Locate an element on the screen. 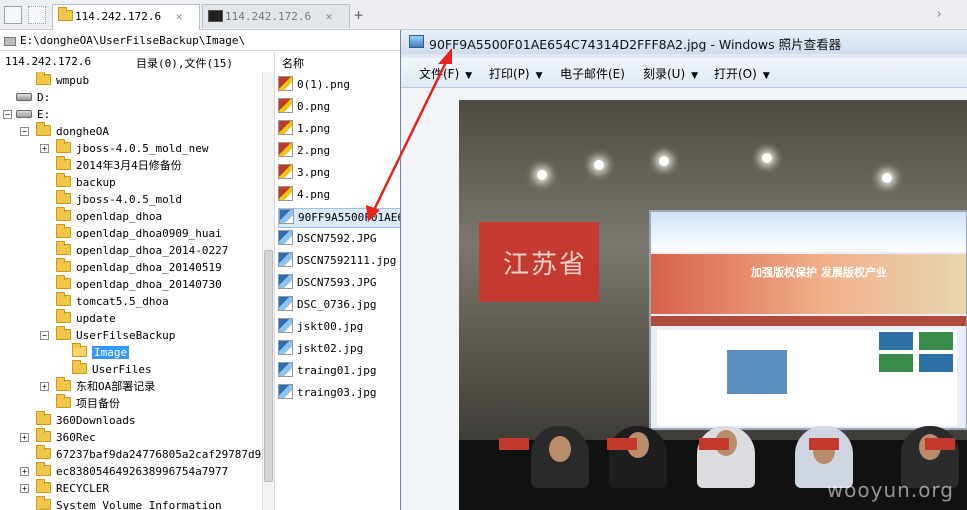  tree-item: backup is located at coordinates (86, 182).